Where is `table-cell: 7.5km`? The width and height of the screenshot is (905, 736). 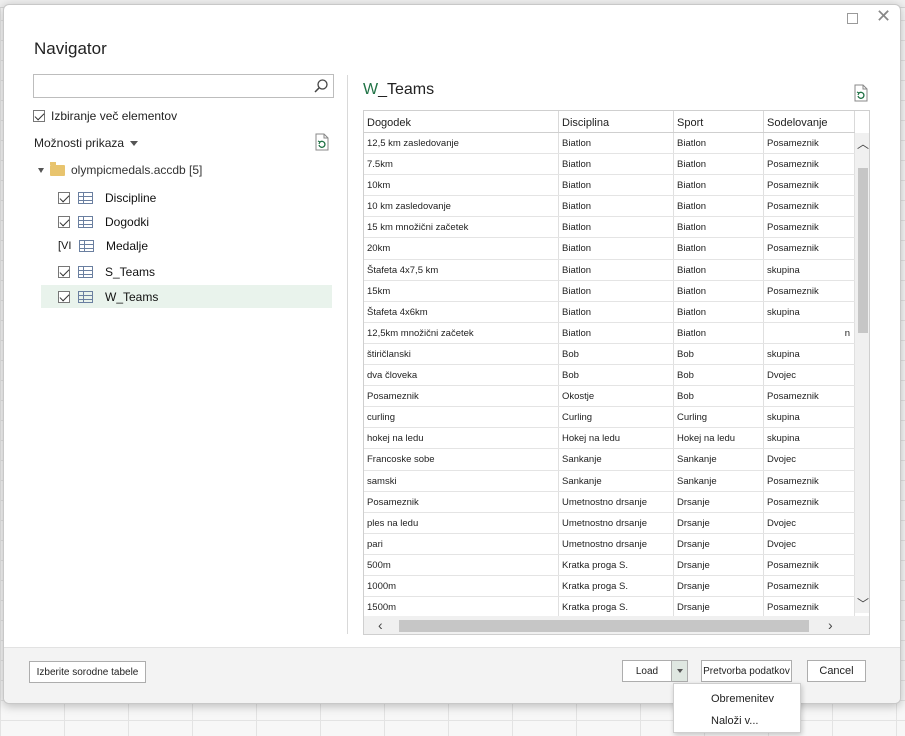
table-cell: 7.5km is located at coordinates (461, 164).